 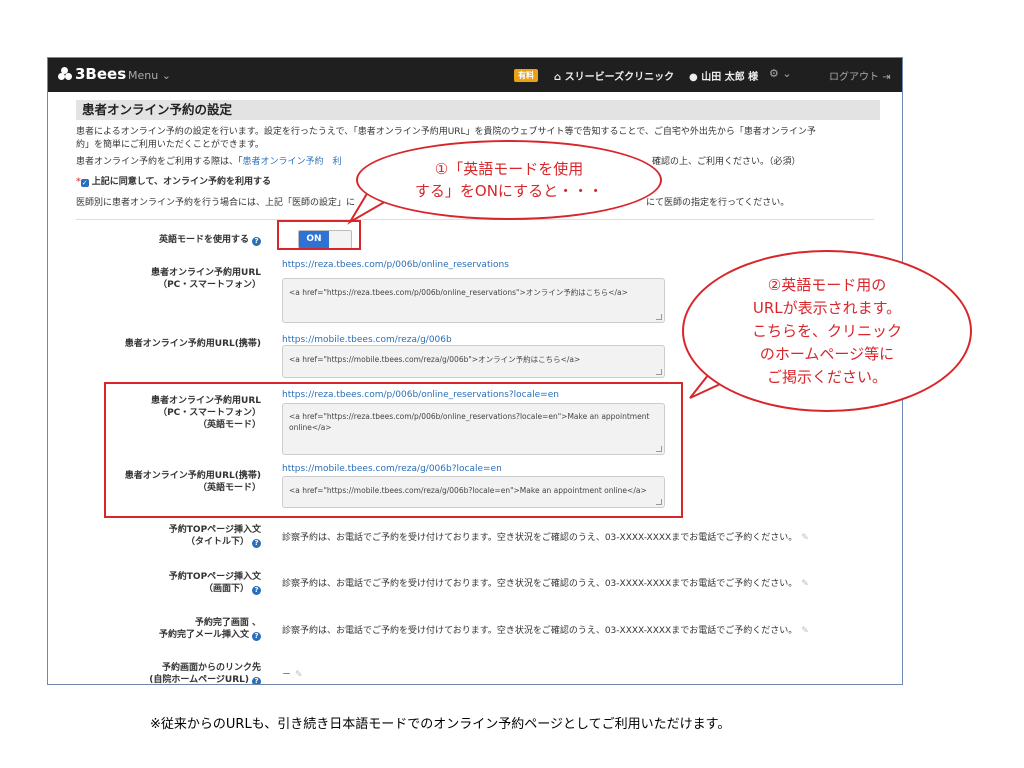 I want to click on agree-checkbox: ✓, so click(x=84, y=183).